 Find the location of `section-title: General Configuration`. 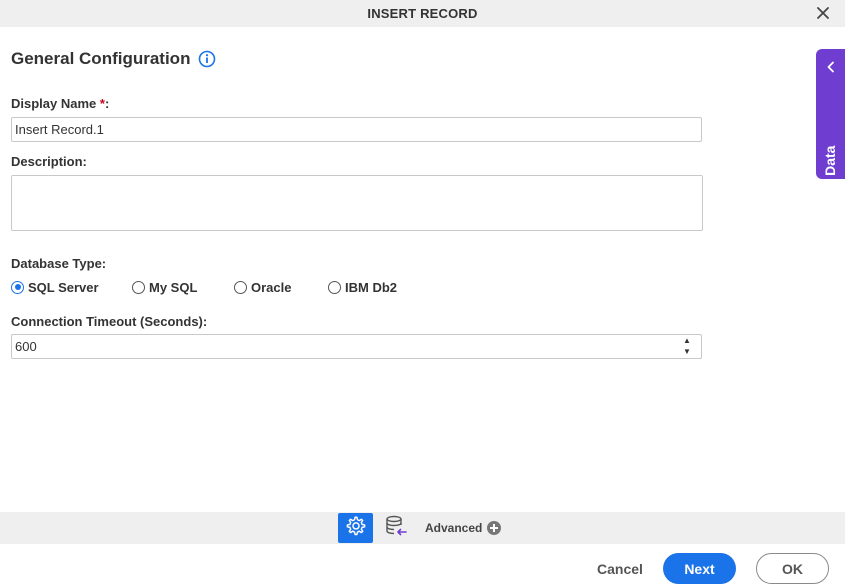

section-title: General Configuration is located at coordinates (101, 58).